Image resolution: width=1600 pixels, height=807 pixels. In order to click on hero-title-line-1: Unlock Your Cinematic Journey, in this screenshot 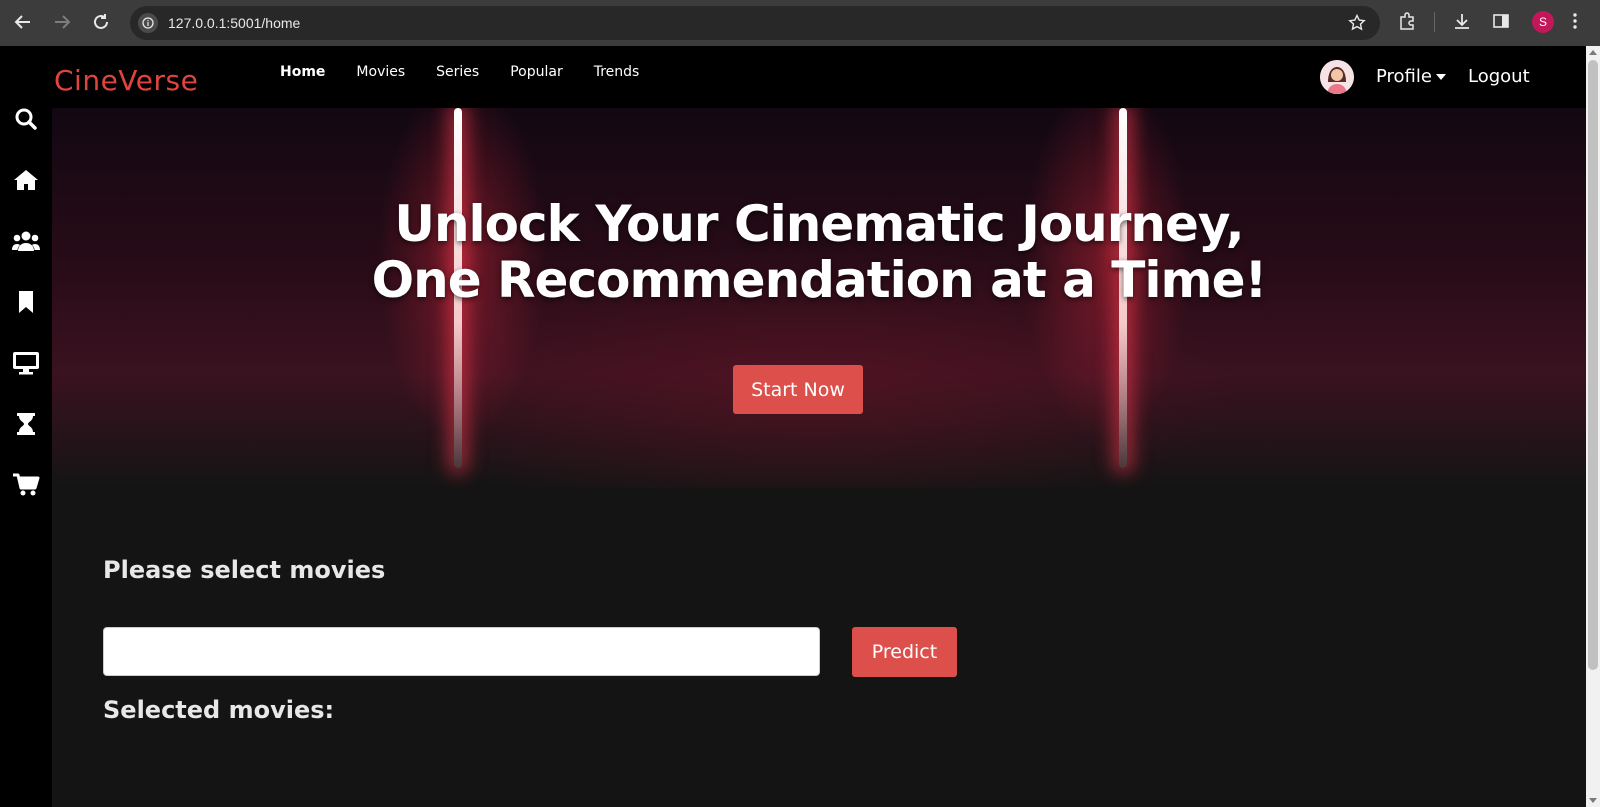, I will do `click(819, 224)`.